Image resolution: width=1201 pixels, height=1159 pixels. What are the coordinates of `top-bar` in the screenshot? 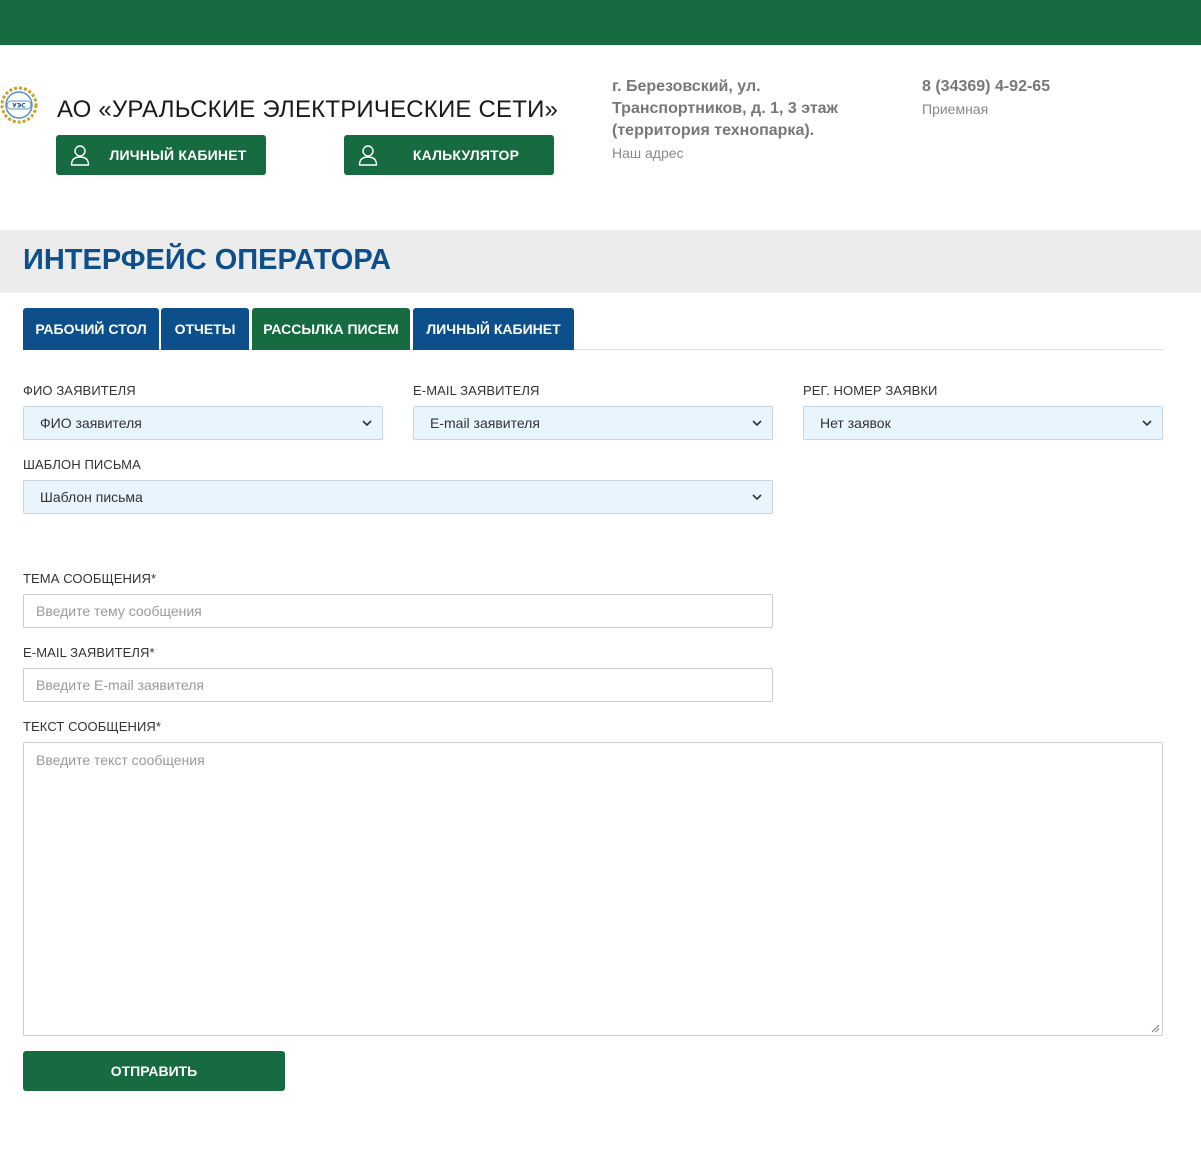 It's located at (600, 22).